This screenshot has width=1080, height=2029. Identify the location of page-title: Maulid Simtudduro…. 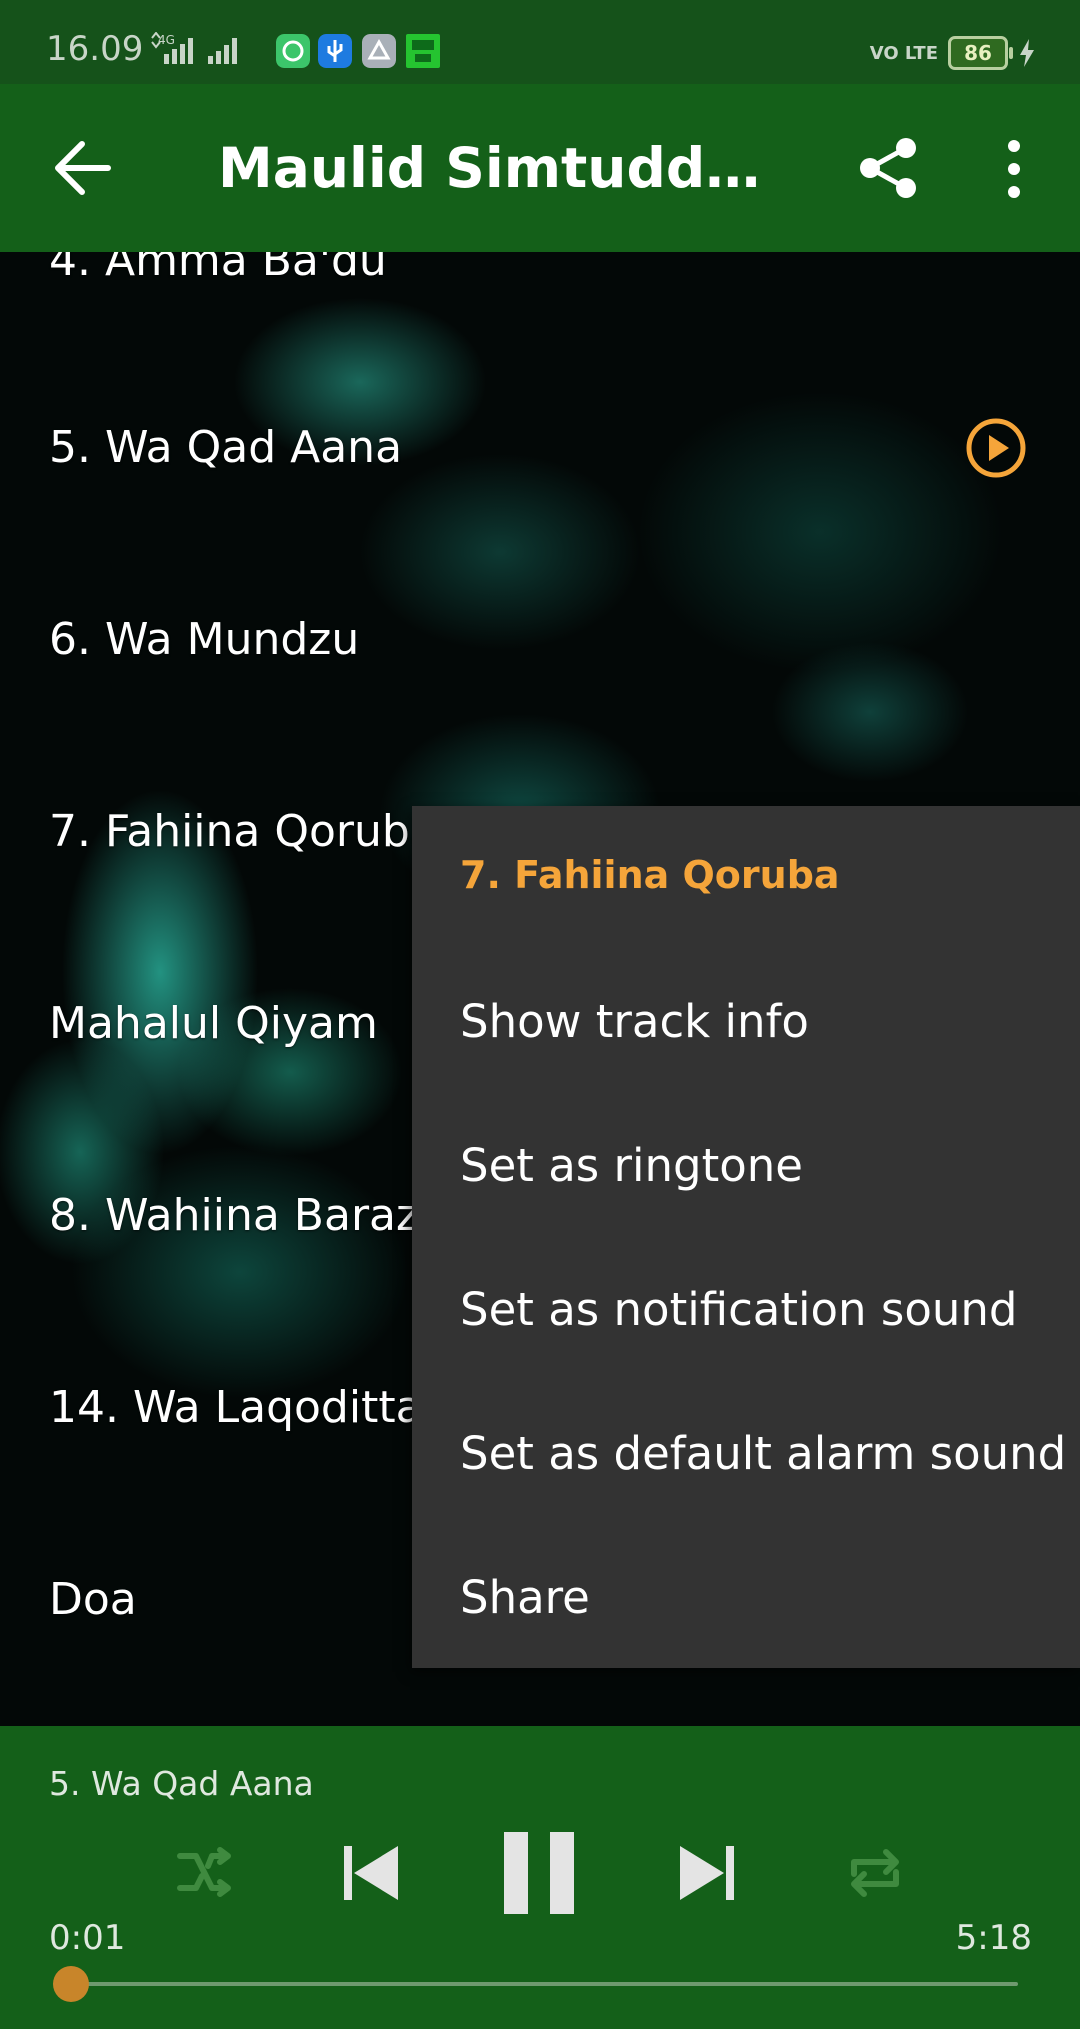
(503, 168).